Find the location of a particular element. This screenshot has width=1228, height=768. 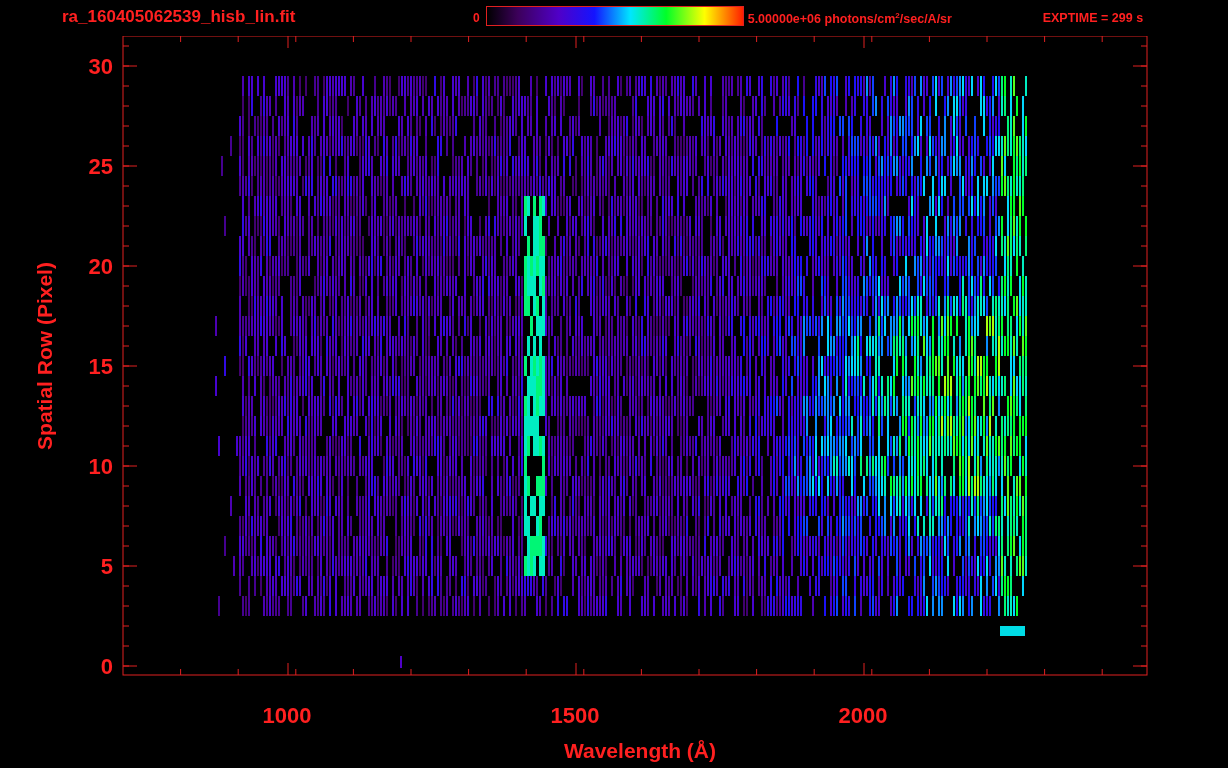

y-tick-label: 25 is located at coordinates (100, 166).